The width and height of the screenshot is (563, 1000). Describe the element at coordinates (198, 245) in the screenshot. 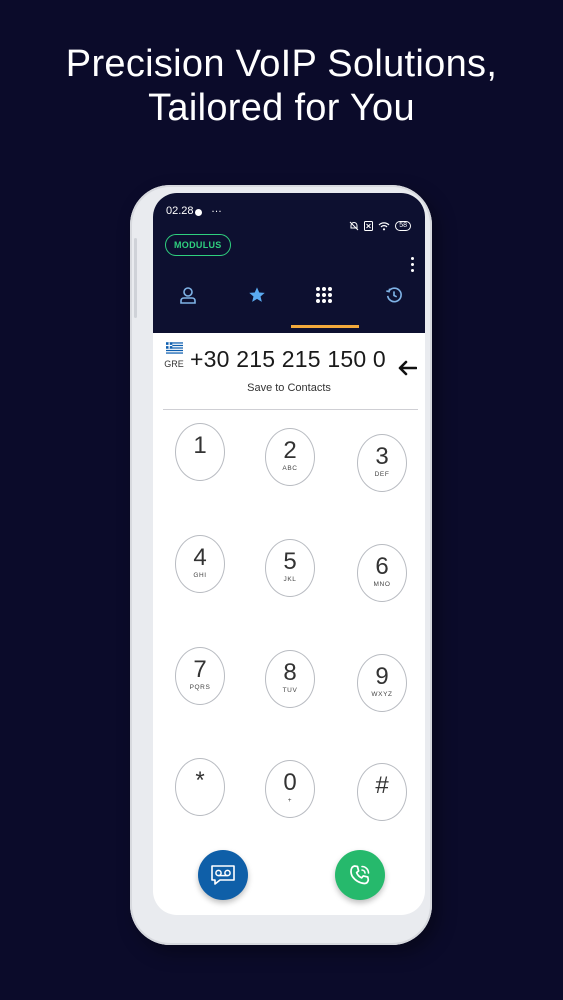

I see `brand-logo: MODULUS` at that location.